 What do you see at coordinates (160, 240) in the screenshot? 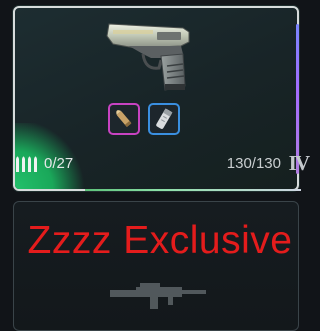
I see `exclusive-label: Zzzz Exclusive` at bounding box center [160, 240].